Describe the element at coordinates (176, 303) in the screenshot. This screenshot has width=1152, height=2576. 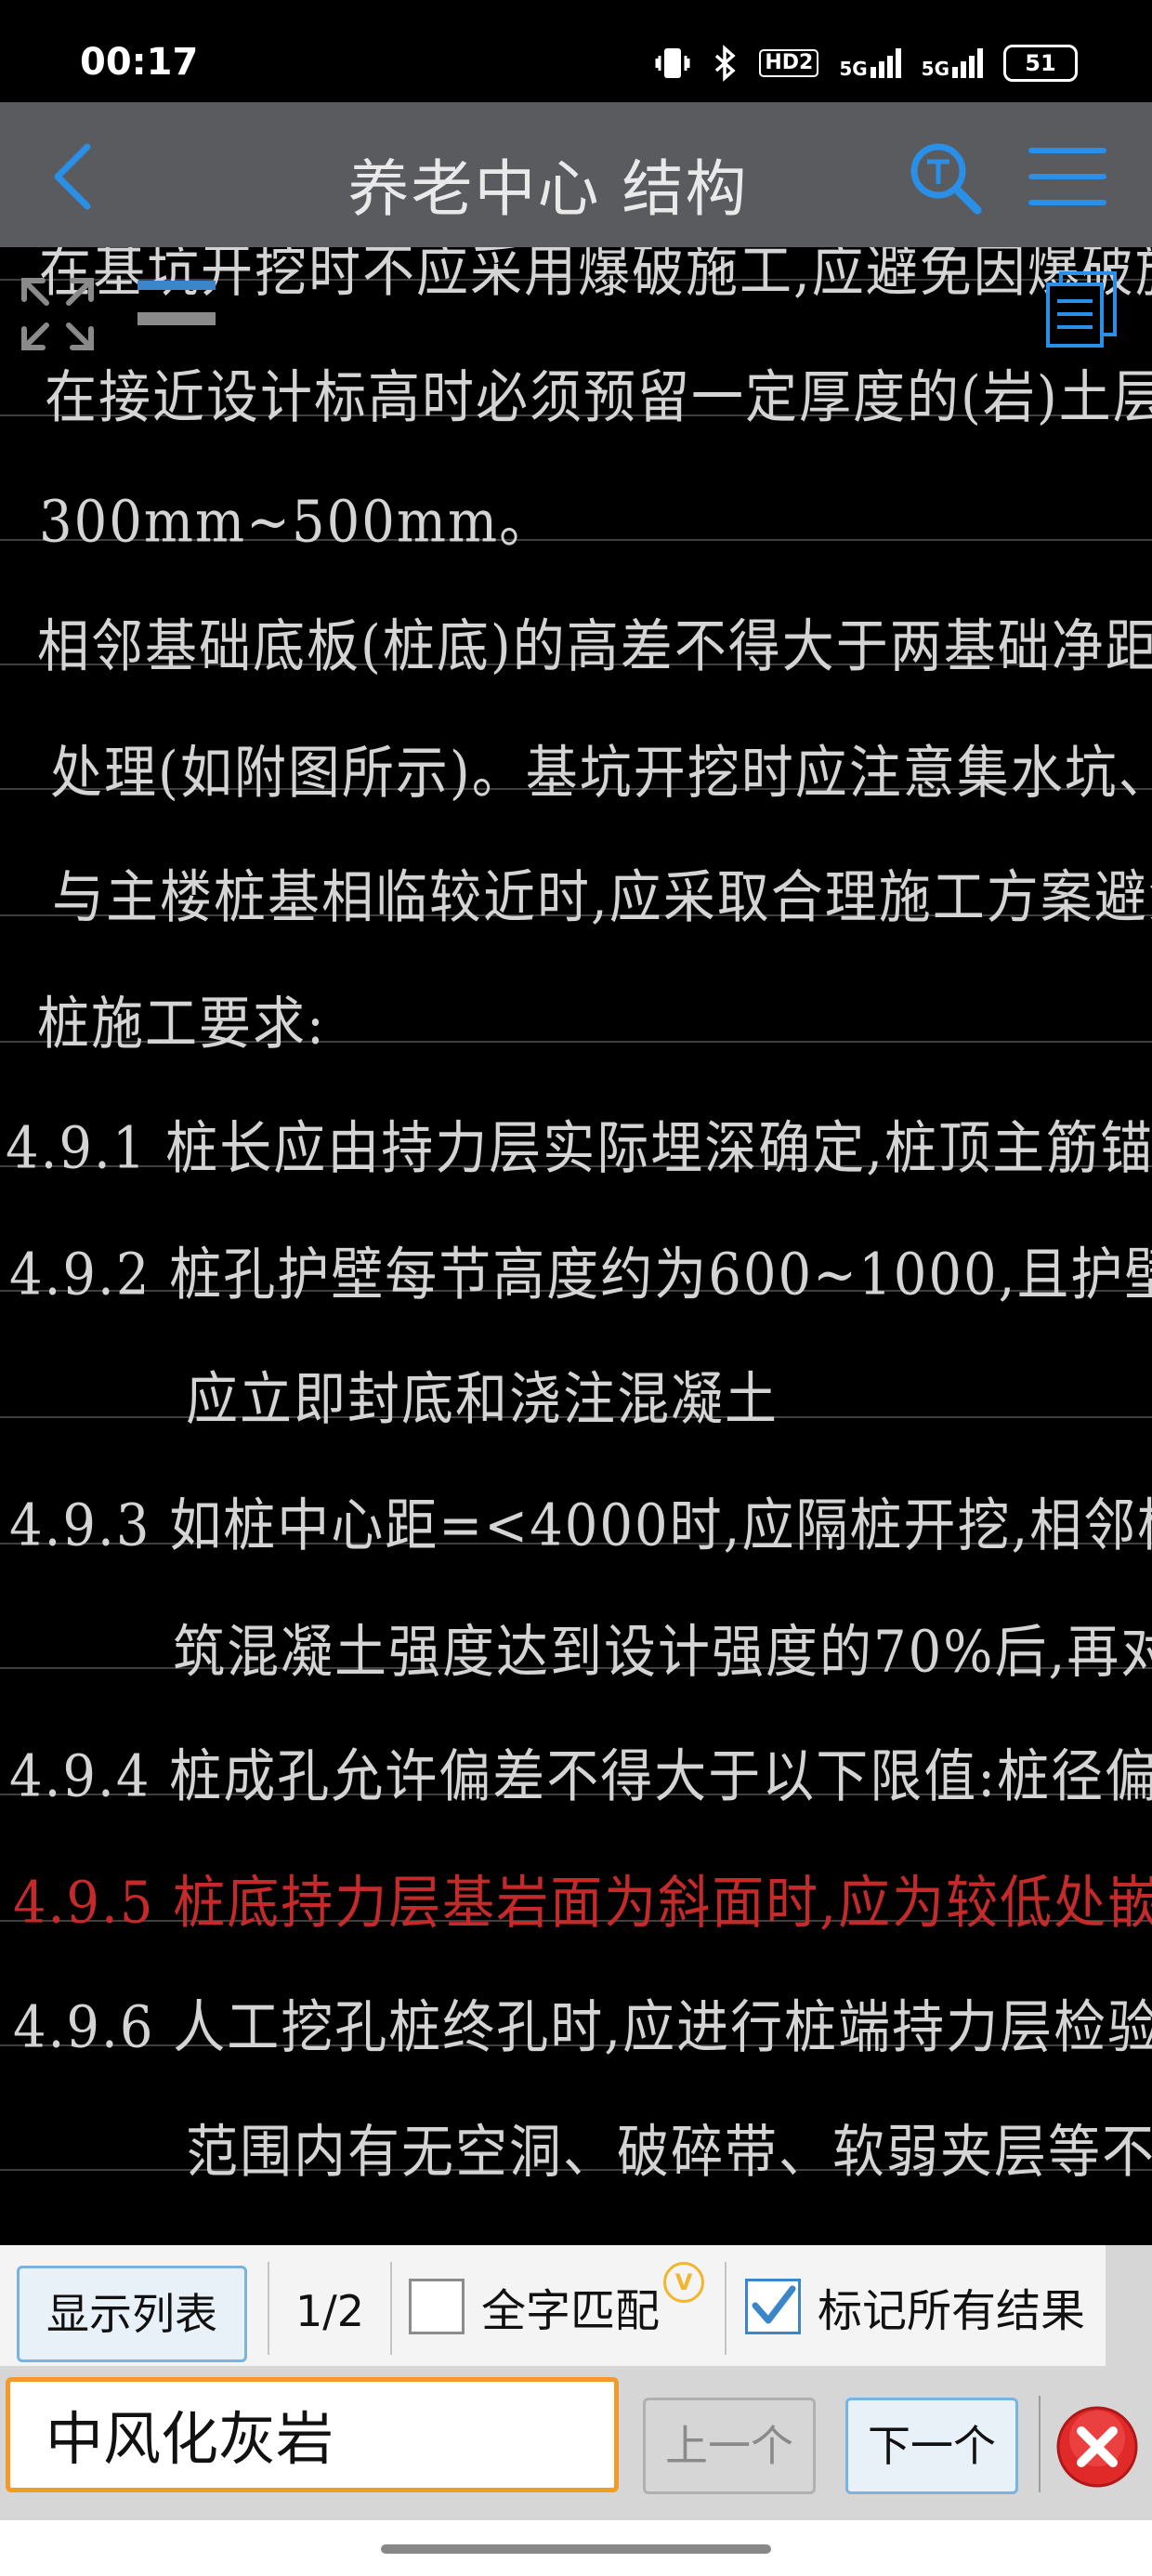
I see `layers-icon` at that location.